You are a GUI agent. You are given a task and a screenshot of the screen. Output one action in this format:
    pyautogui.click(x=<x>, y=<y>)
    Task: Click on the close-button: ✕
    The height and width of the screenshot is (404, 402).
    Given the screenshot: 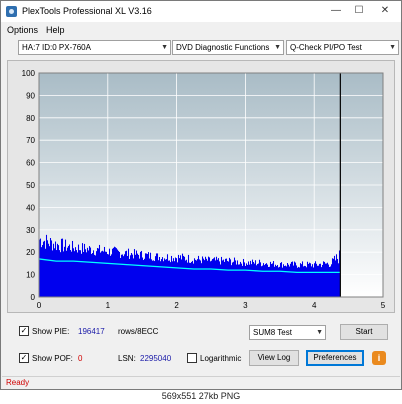 What is the action you would take?
    pyautogui.click(x=385, y=11)
    